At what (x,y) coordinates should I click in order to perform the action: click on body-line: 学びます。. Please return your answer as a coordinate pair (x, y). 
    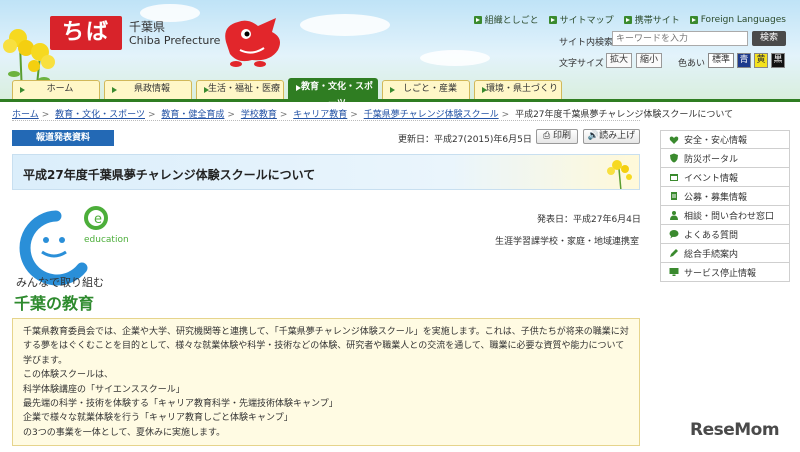
    Looking at the image, I should click on (45, 360).